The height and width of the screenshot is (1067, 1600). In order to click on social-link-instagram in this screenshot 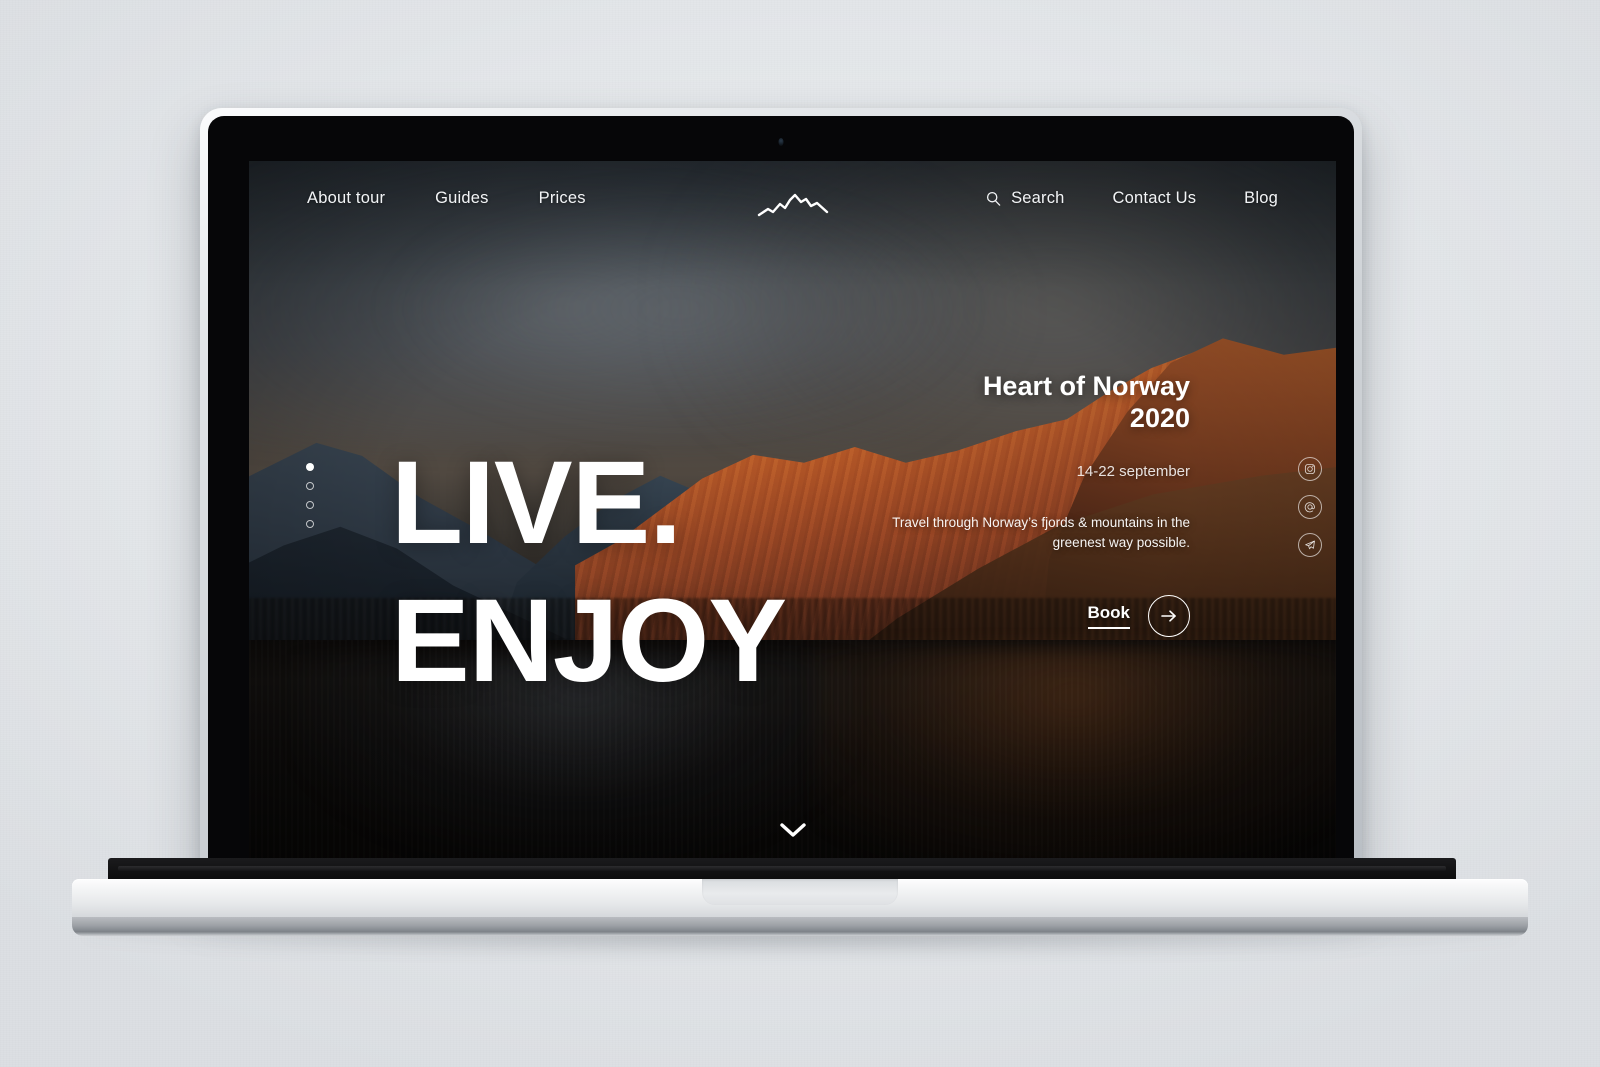, I will do `click(1310, 469)`.